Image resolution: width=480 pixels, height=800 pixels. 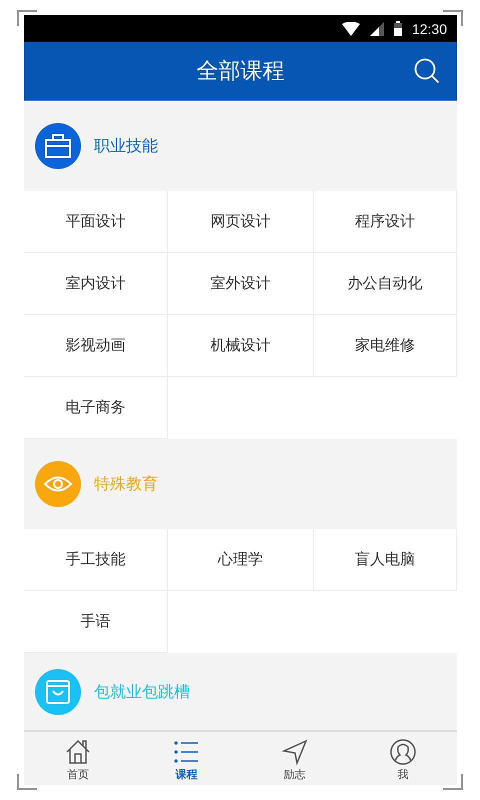 I want to click on course-item: 影视动画, so click(x=96, y=346).